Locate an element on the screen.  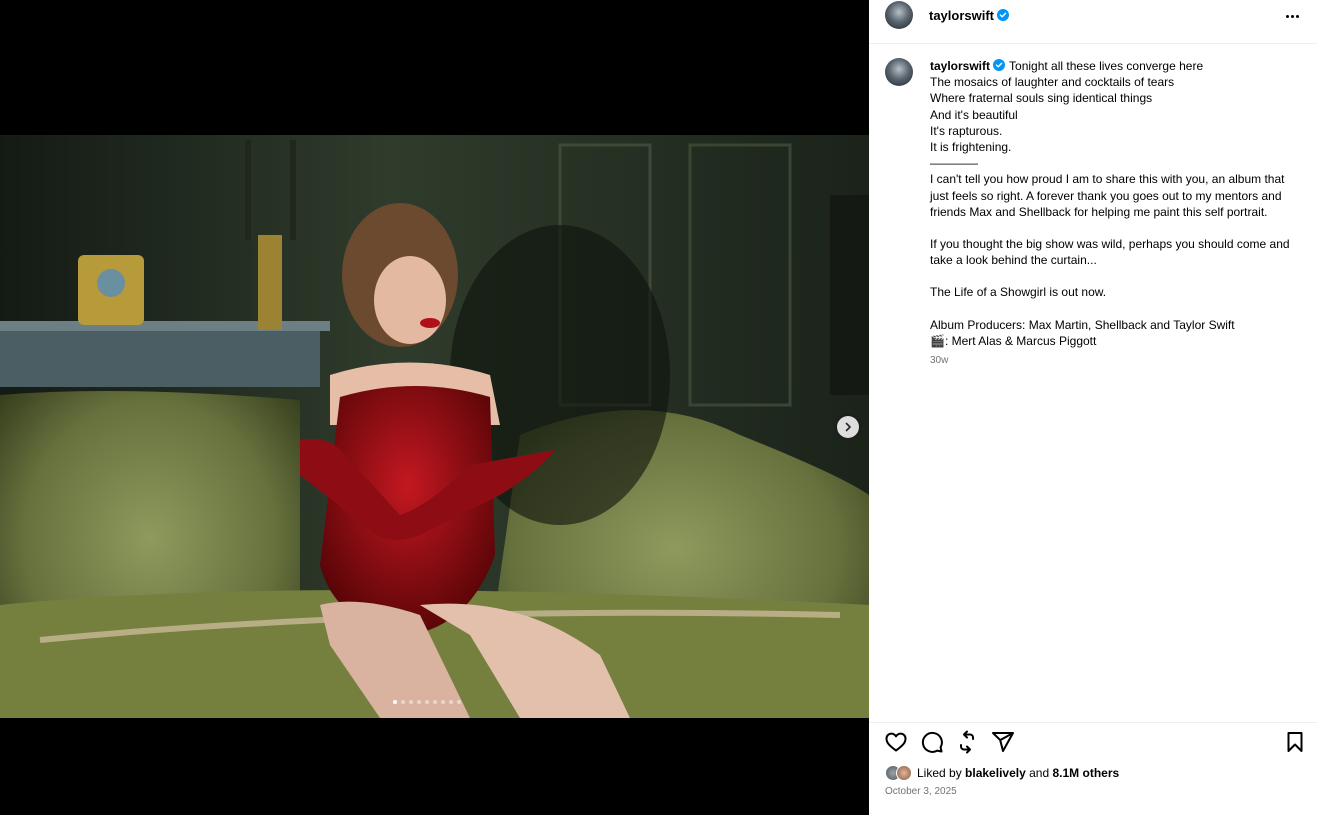
comment-button is located at coordinates (932, 742).